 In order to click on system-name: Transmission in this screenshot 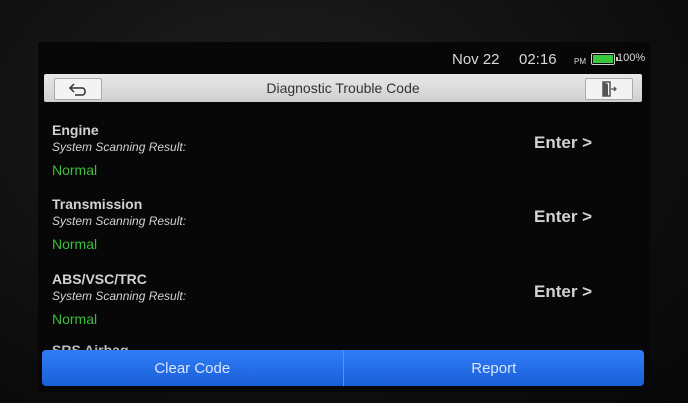, I will do `click(97, 204)`.